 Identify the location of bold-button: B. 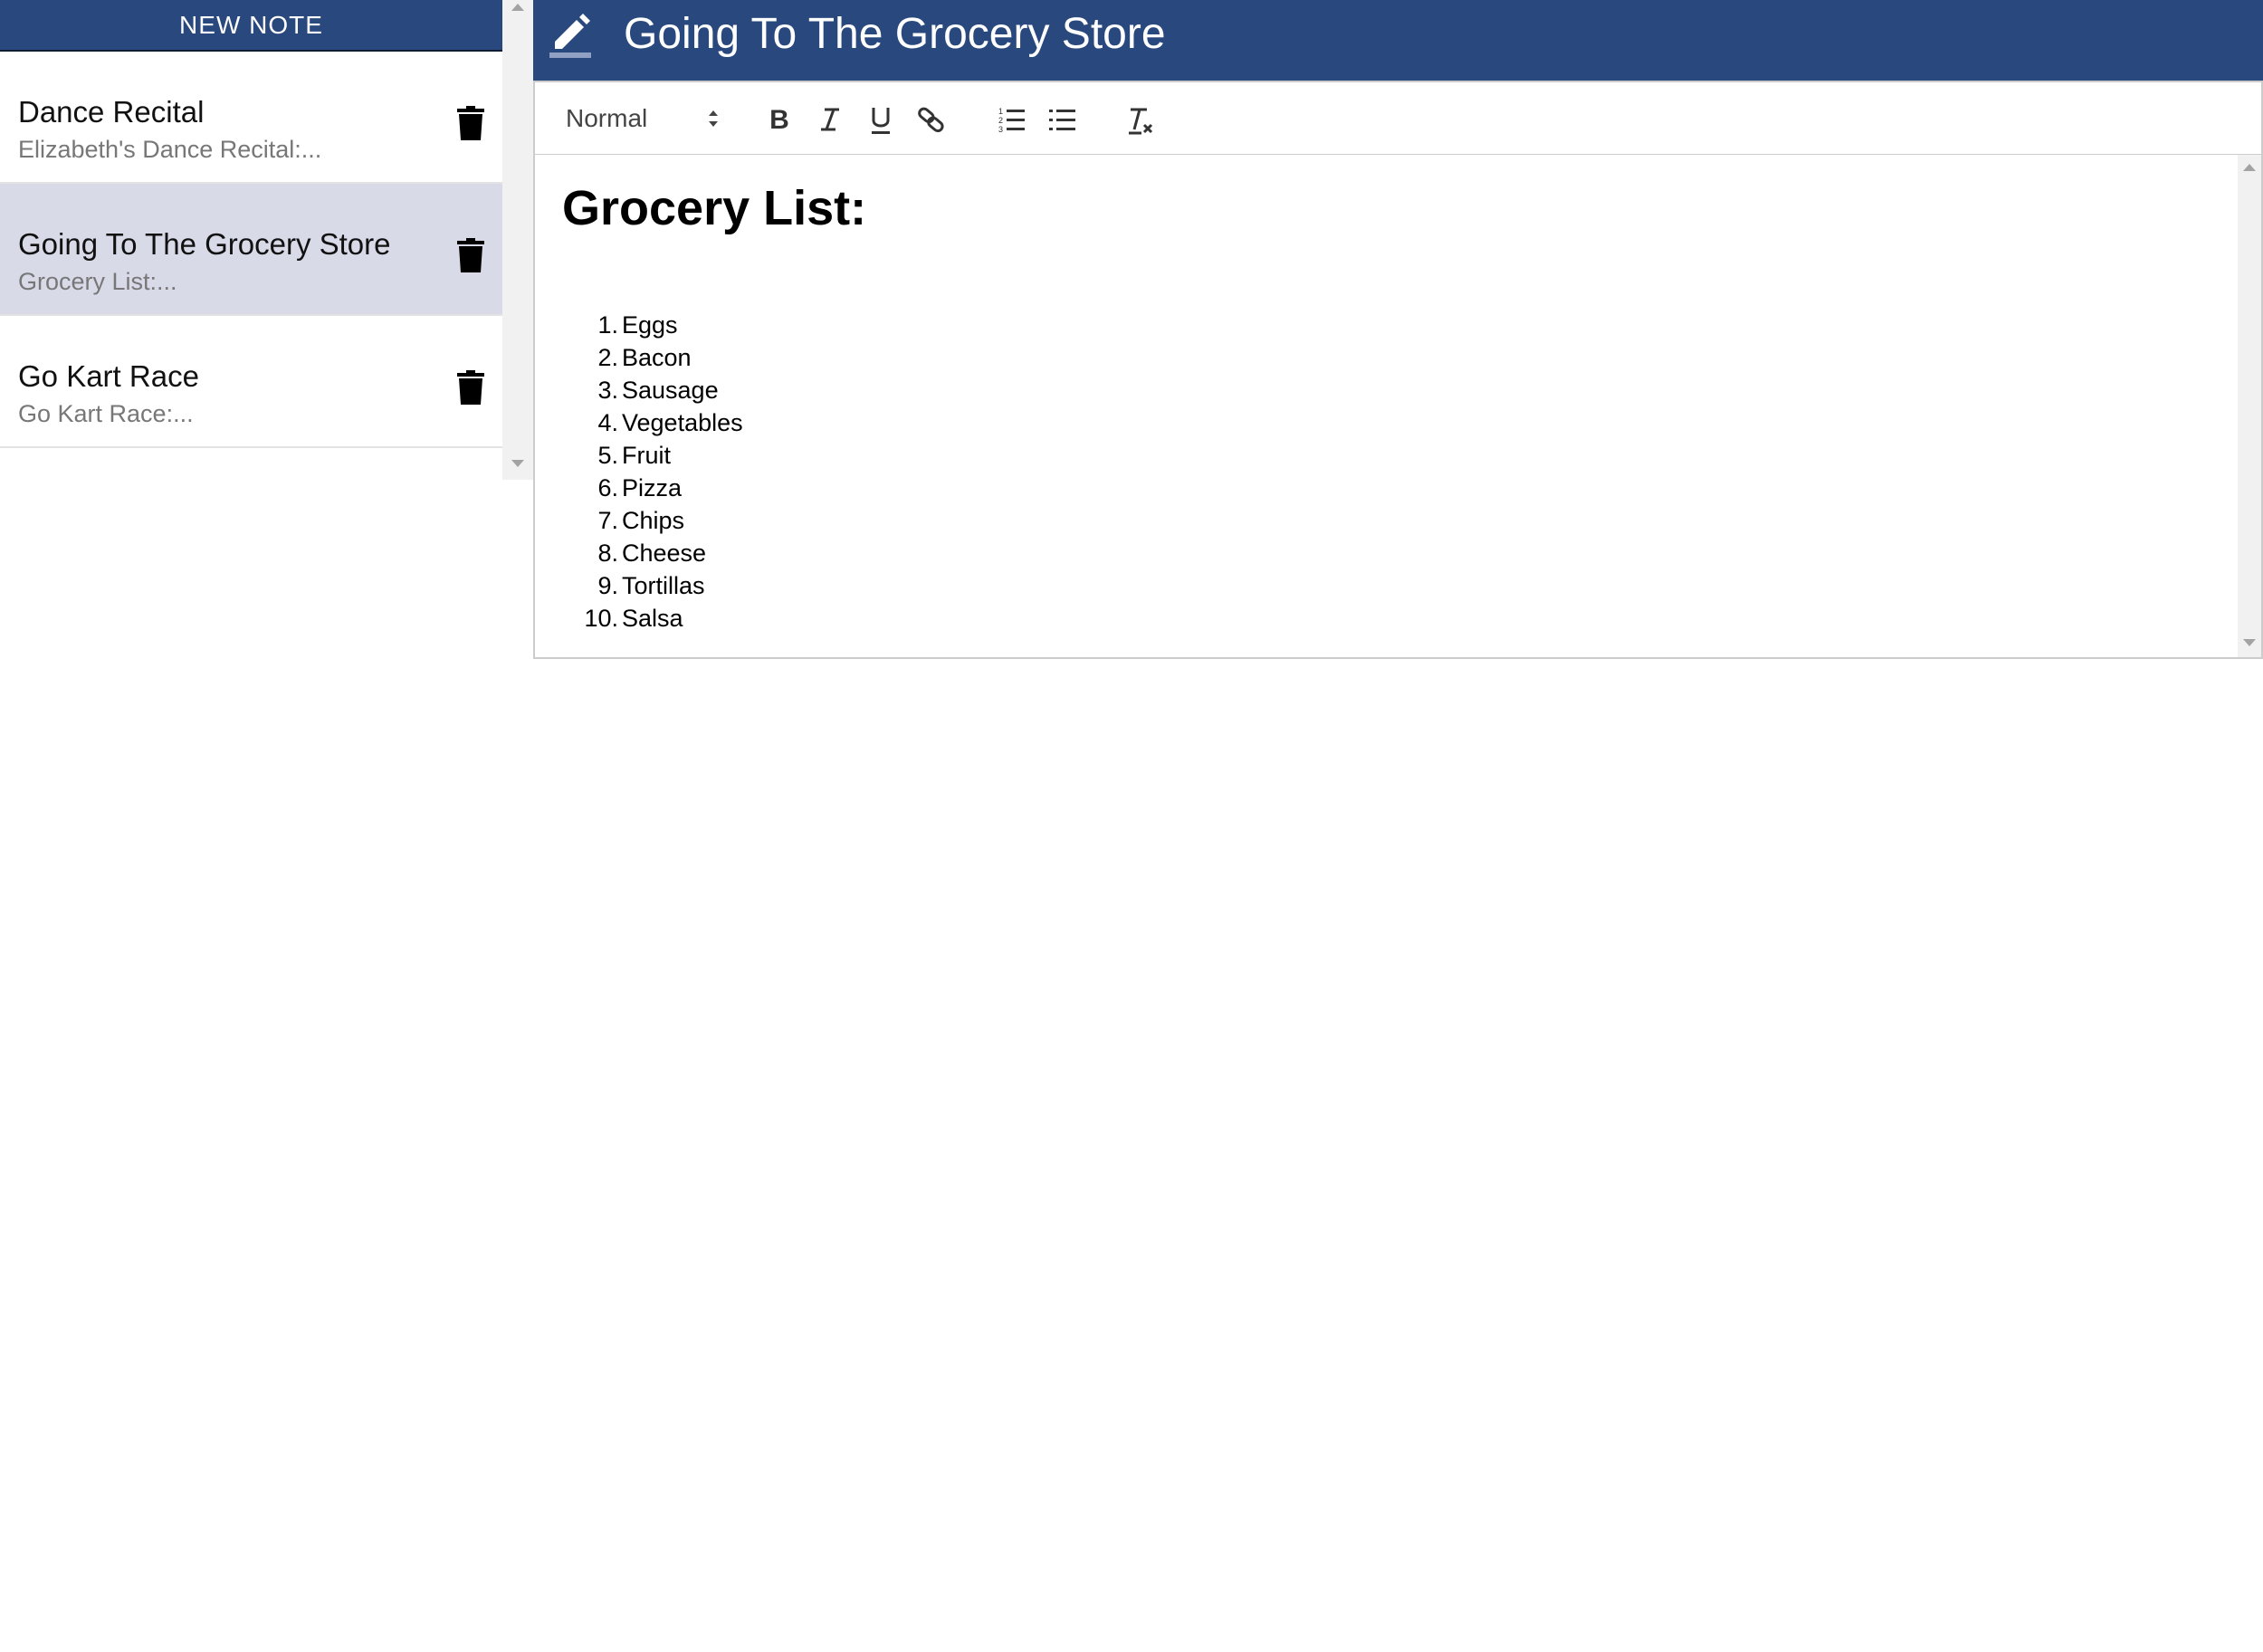
(779, 119).